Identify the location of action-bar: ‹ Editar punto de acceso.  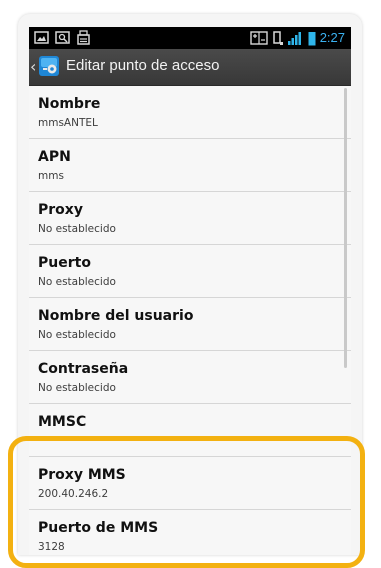
(190, 67).